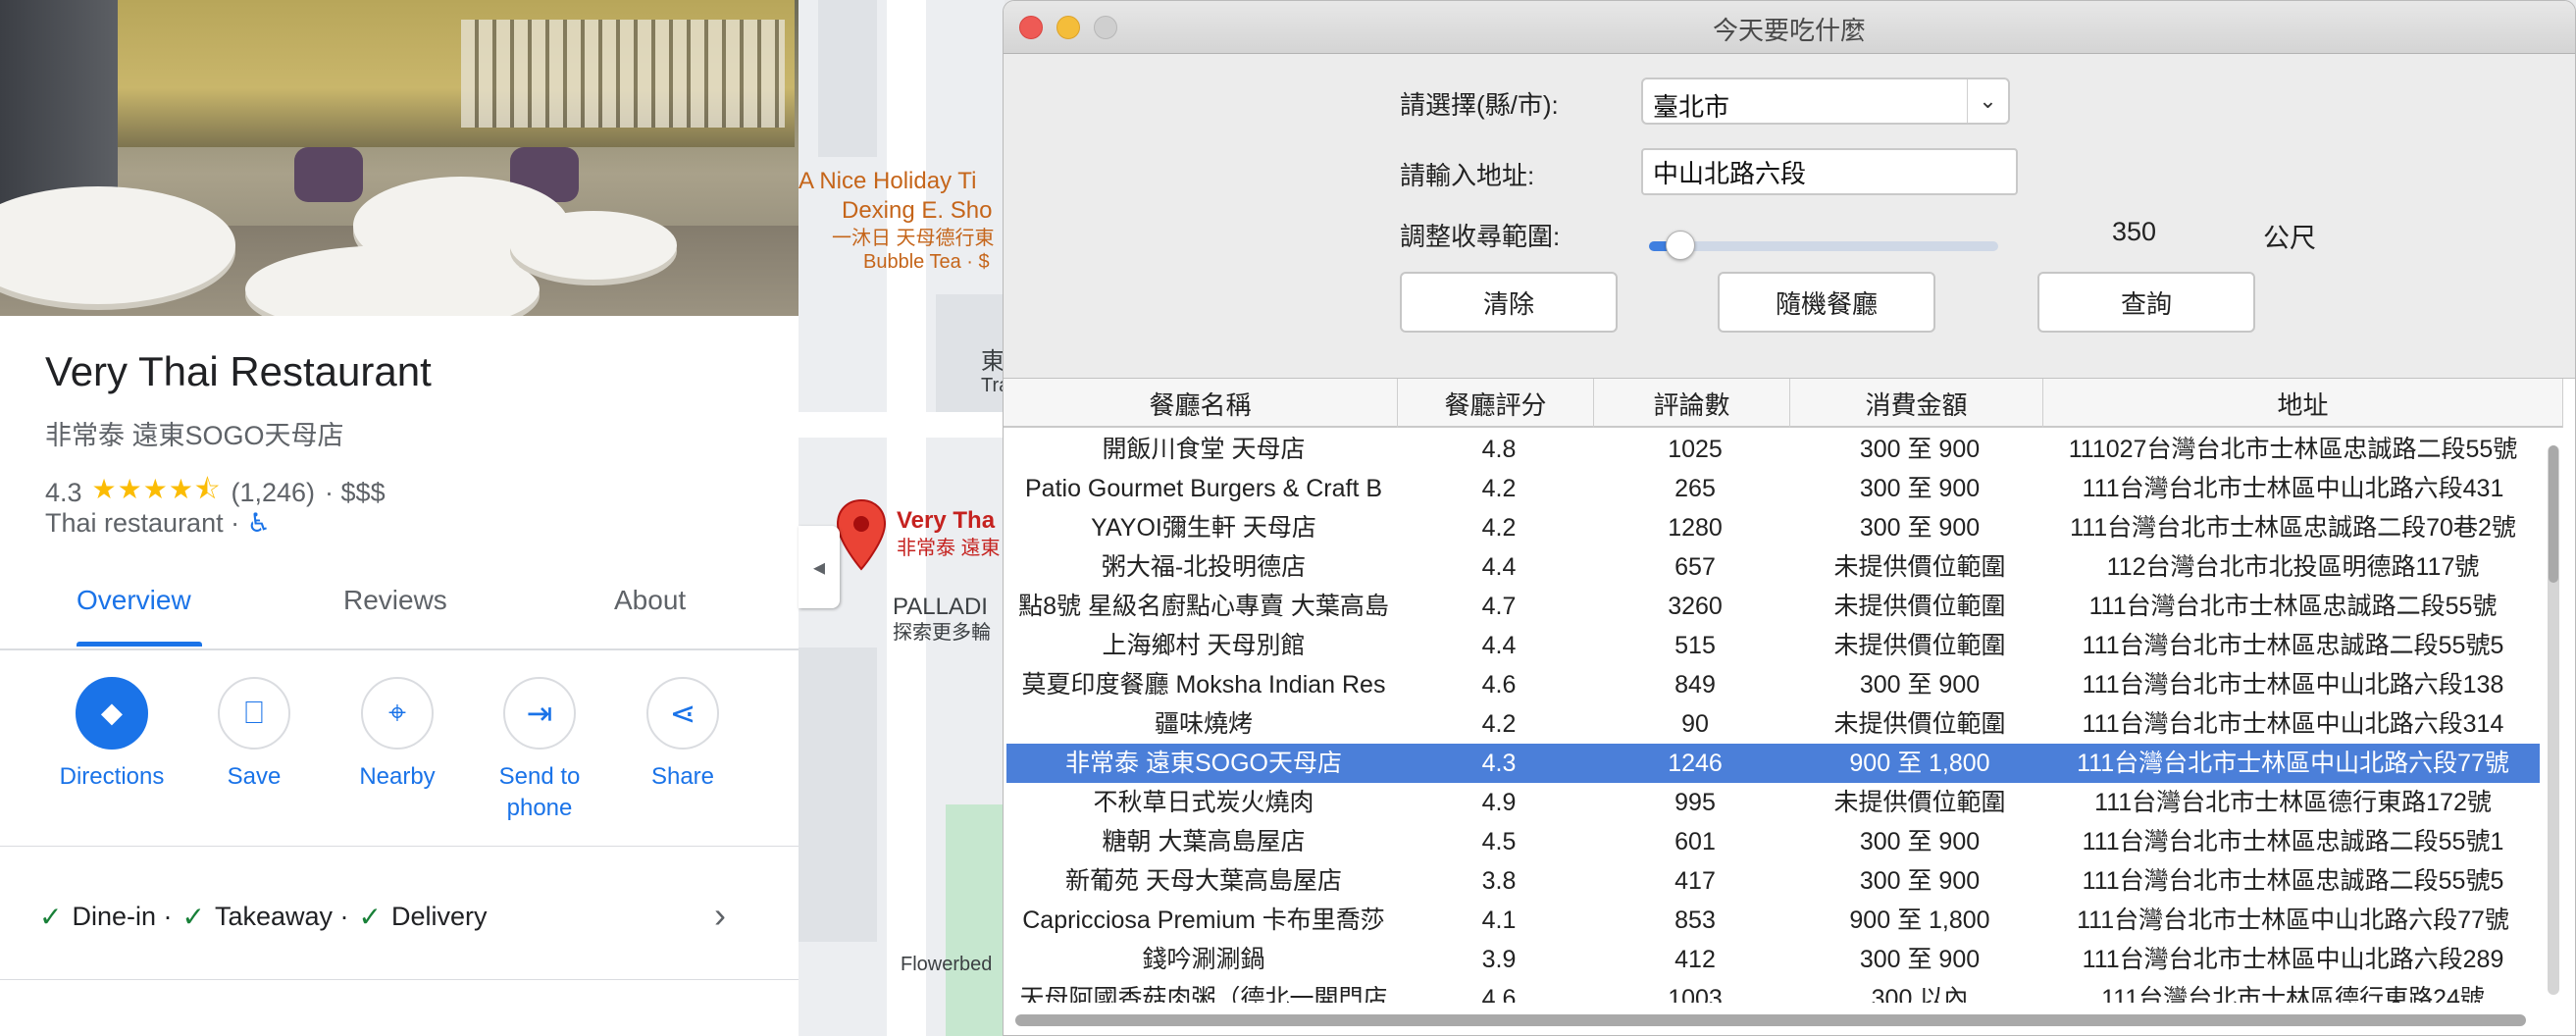 This screenshot has height=1036, width=2576. Describe the element at coordinates (1695, 645) in the screenshot. I see `cell-reviews: 515` at that location.